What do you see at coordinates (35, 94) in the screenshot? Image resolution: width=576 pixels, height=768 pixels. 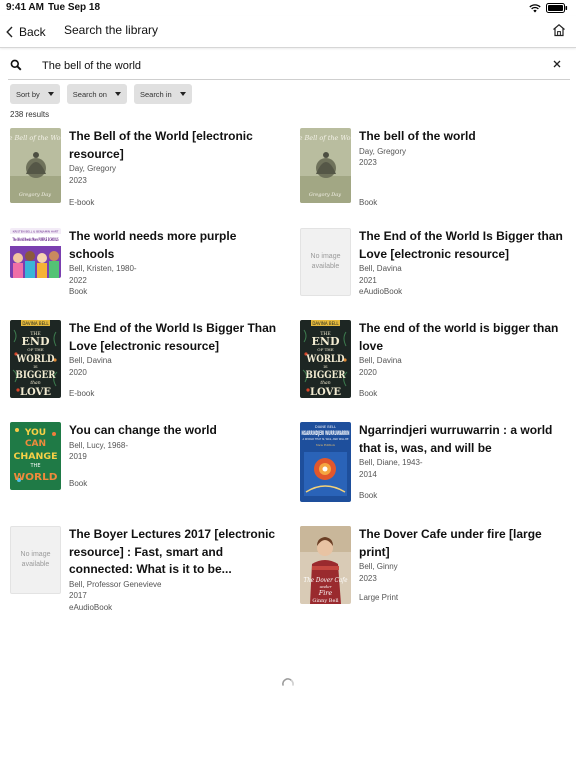 I see `sort-by-dropdown: Sort by` at bounding box center [35, 94].